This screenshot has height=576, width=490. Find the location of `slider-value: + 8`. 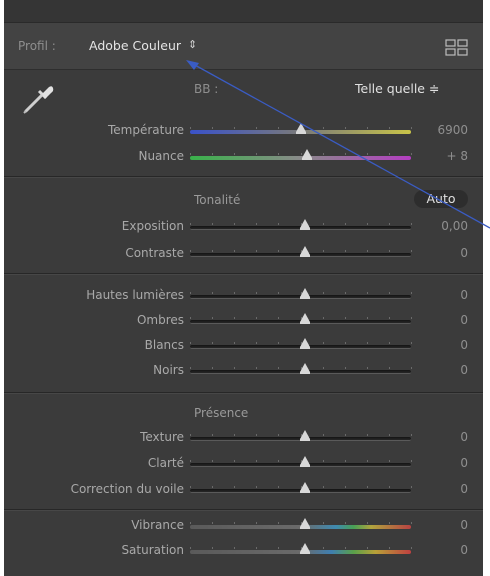

slider-value: + 8 is located at coordinates (446, 156).